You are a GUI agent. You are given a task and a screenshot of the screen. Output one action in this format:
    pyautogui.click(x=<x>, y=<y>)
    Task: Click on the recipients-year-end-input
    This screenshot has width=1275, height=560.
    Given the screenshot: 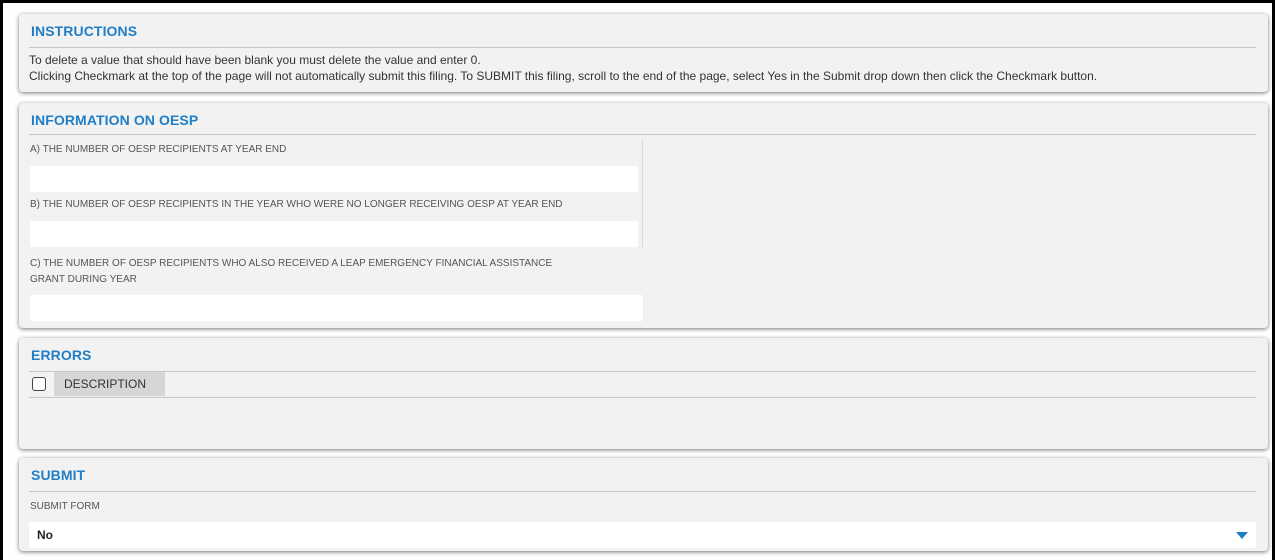 What is the action you would take?
    pyautogui.click(x=334, y=179)
    